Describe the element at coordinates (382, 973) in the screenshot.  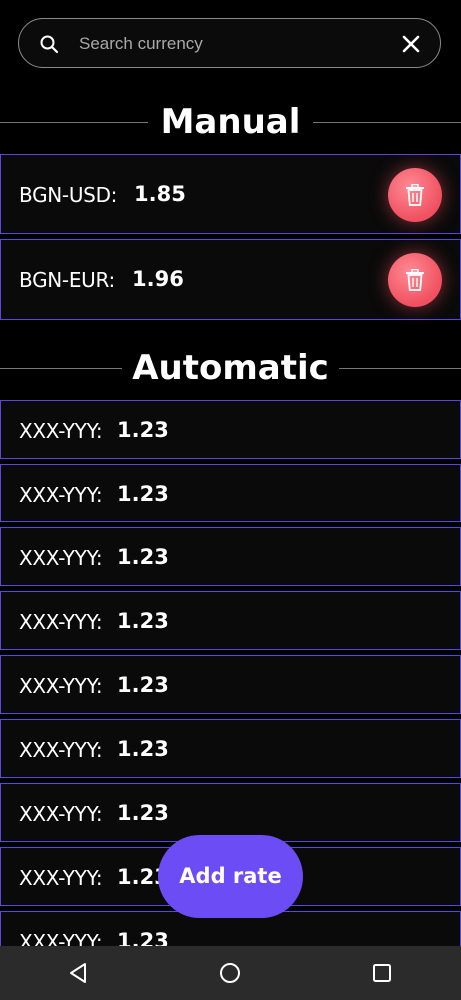
I see `recents-square-icon` at that location.